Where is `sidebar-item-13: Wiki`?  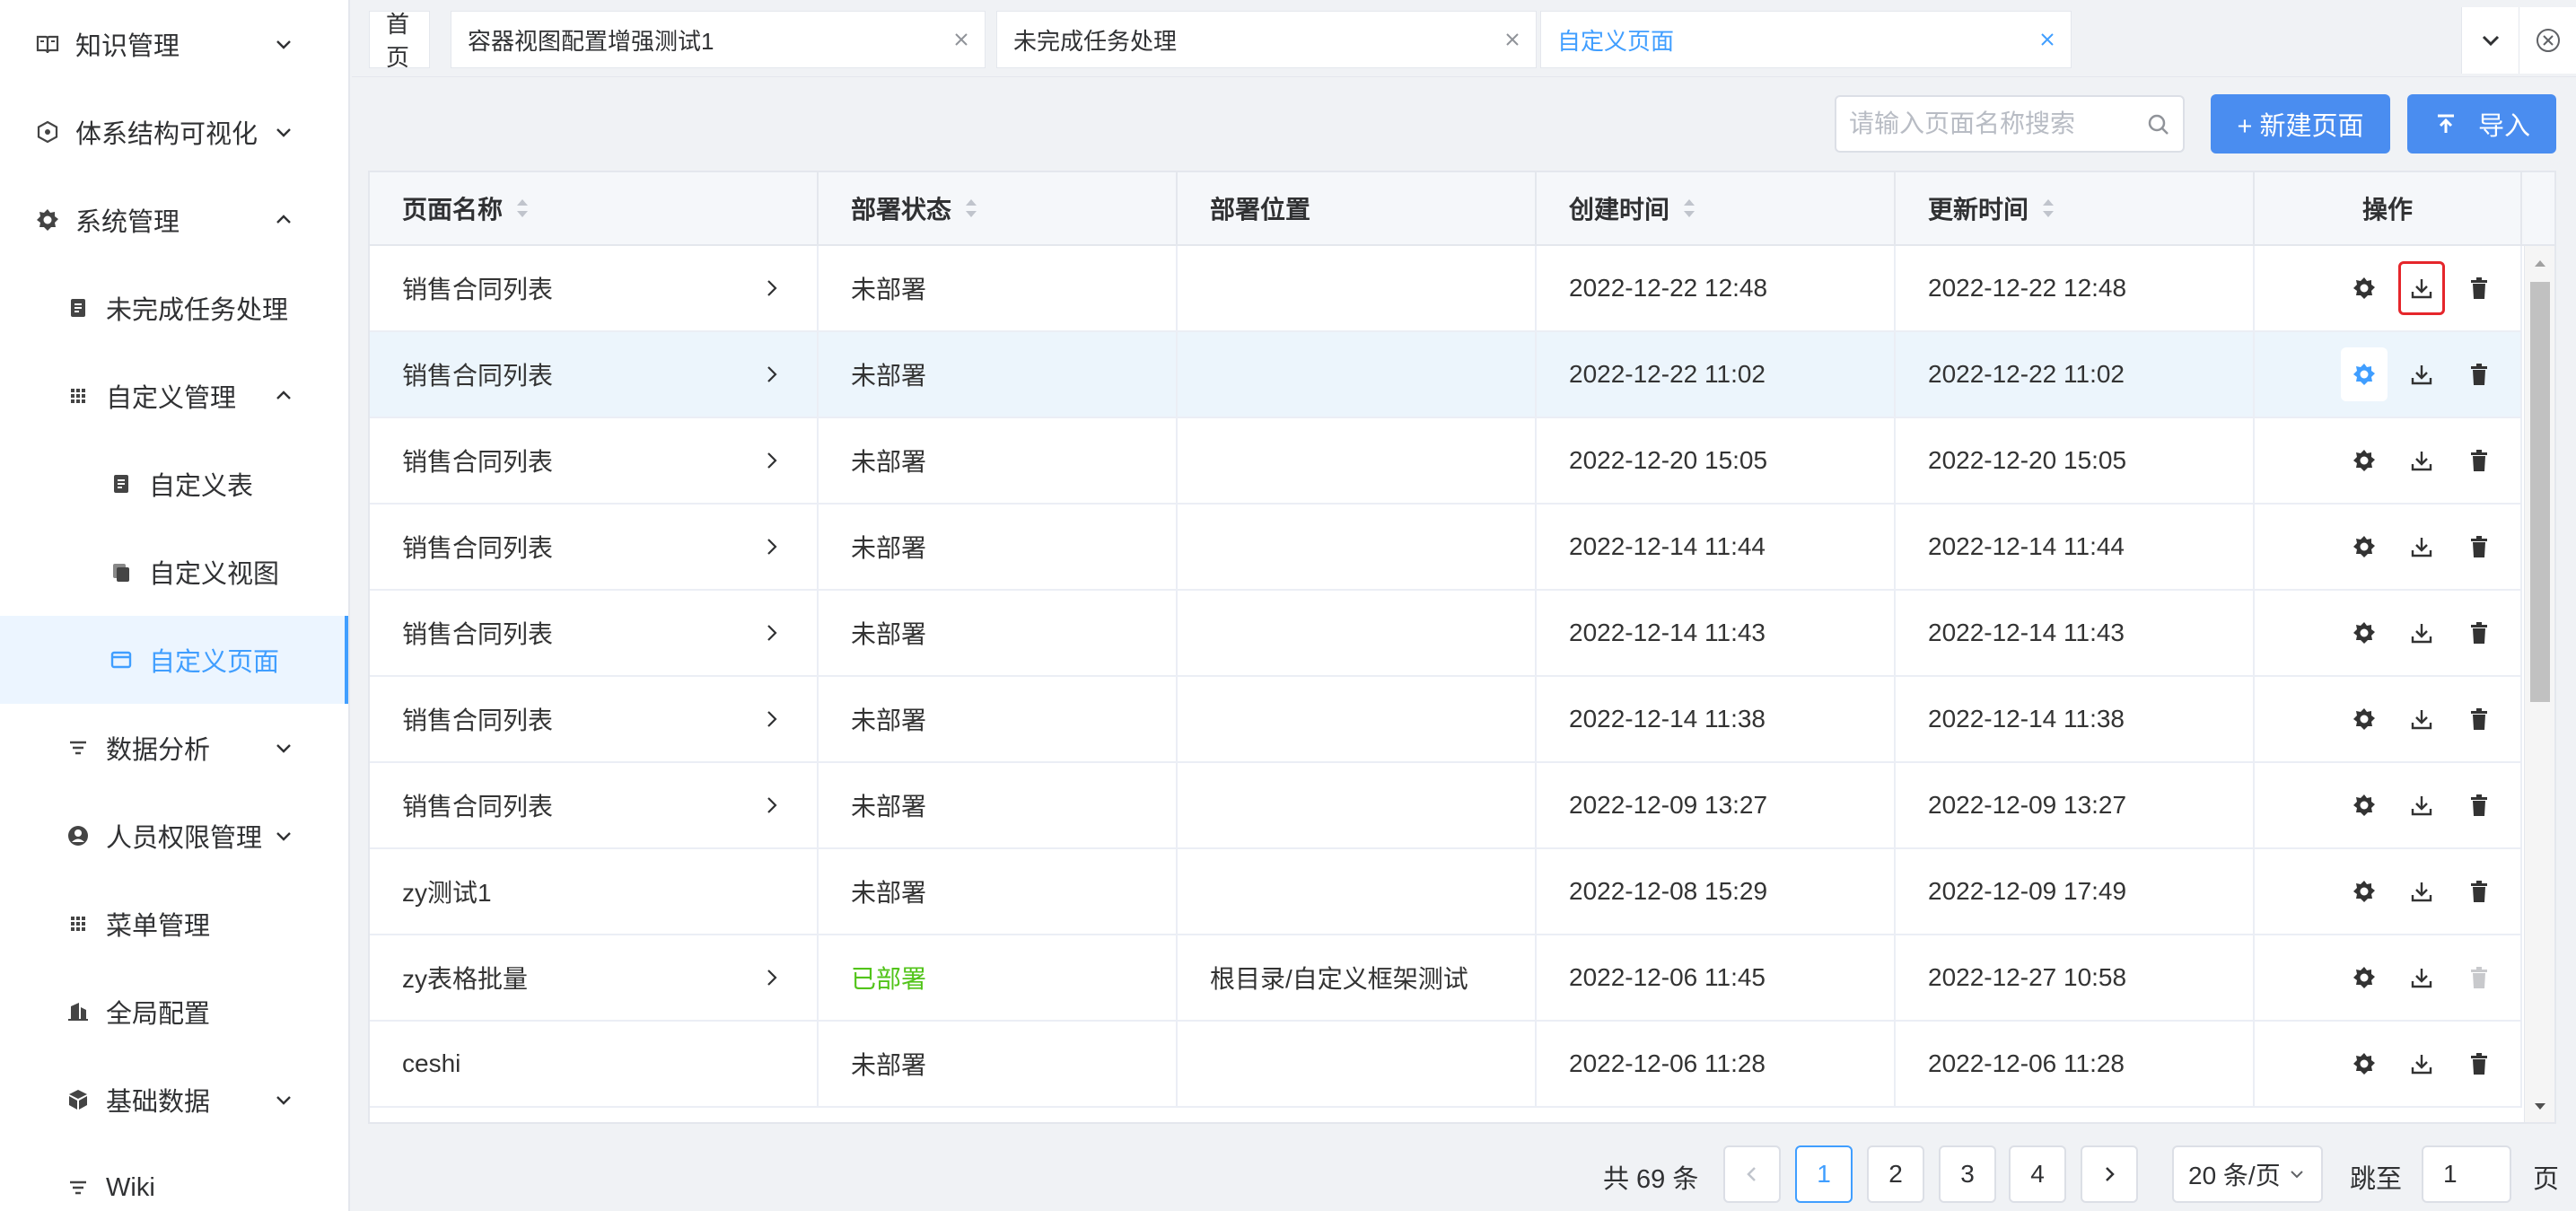 sidebar-item-13: Wiki is located at coordinates (174, 1177).